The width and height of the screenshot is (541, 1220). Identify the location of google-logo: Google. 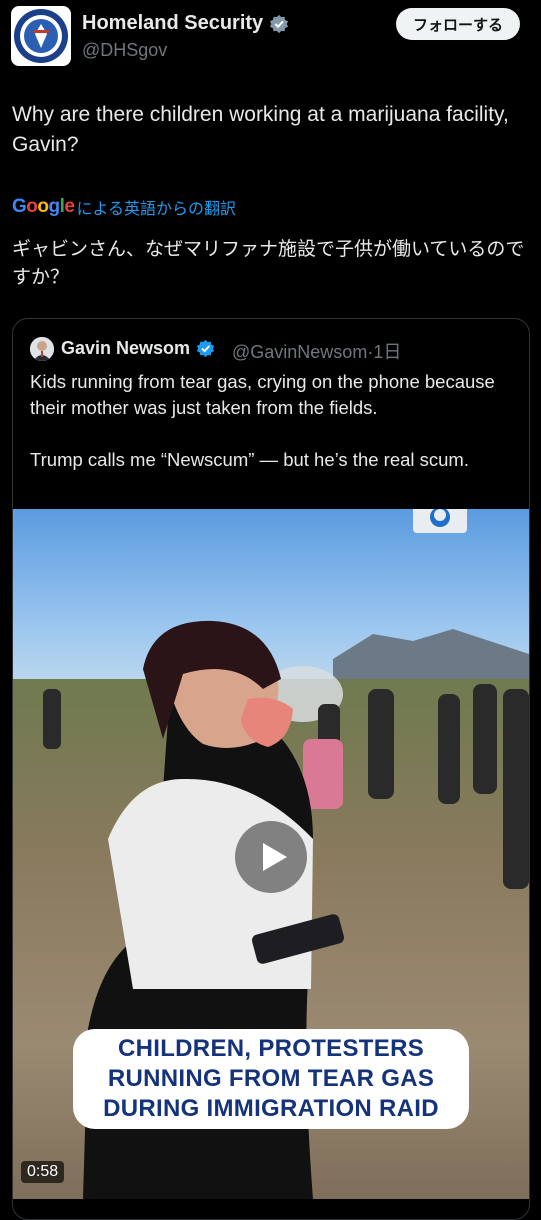
(43, 206).